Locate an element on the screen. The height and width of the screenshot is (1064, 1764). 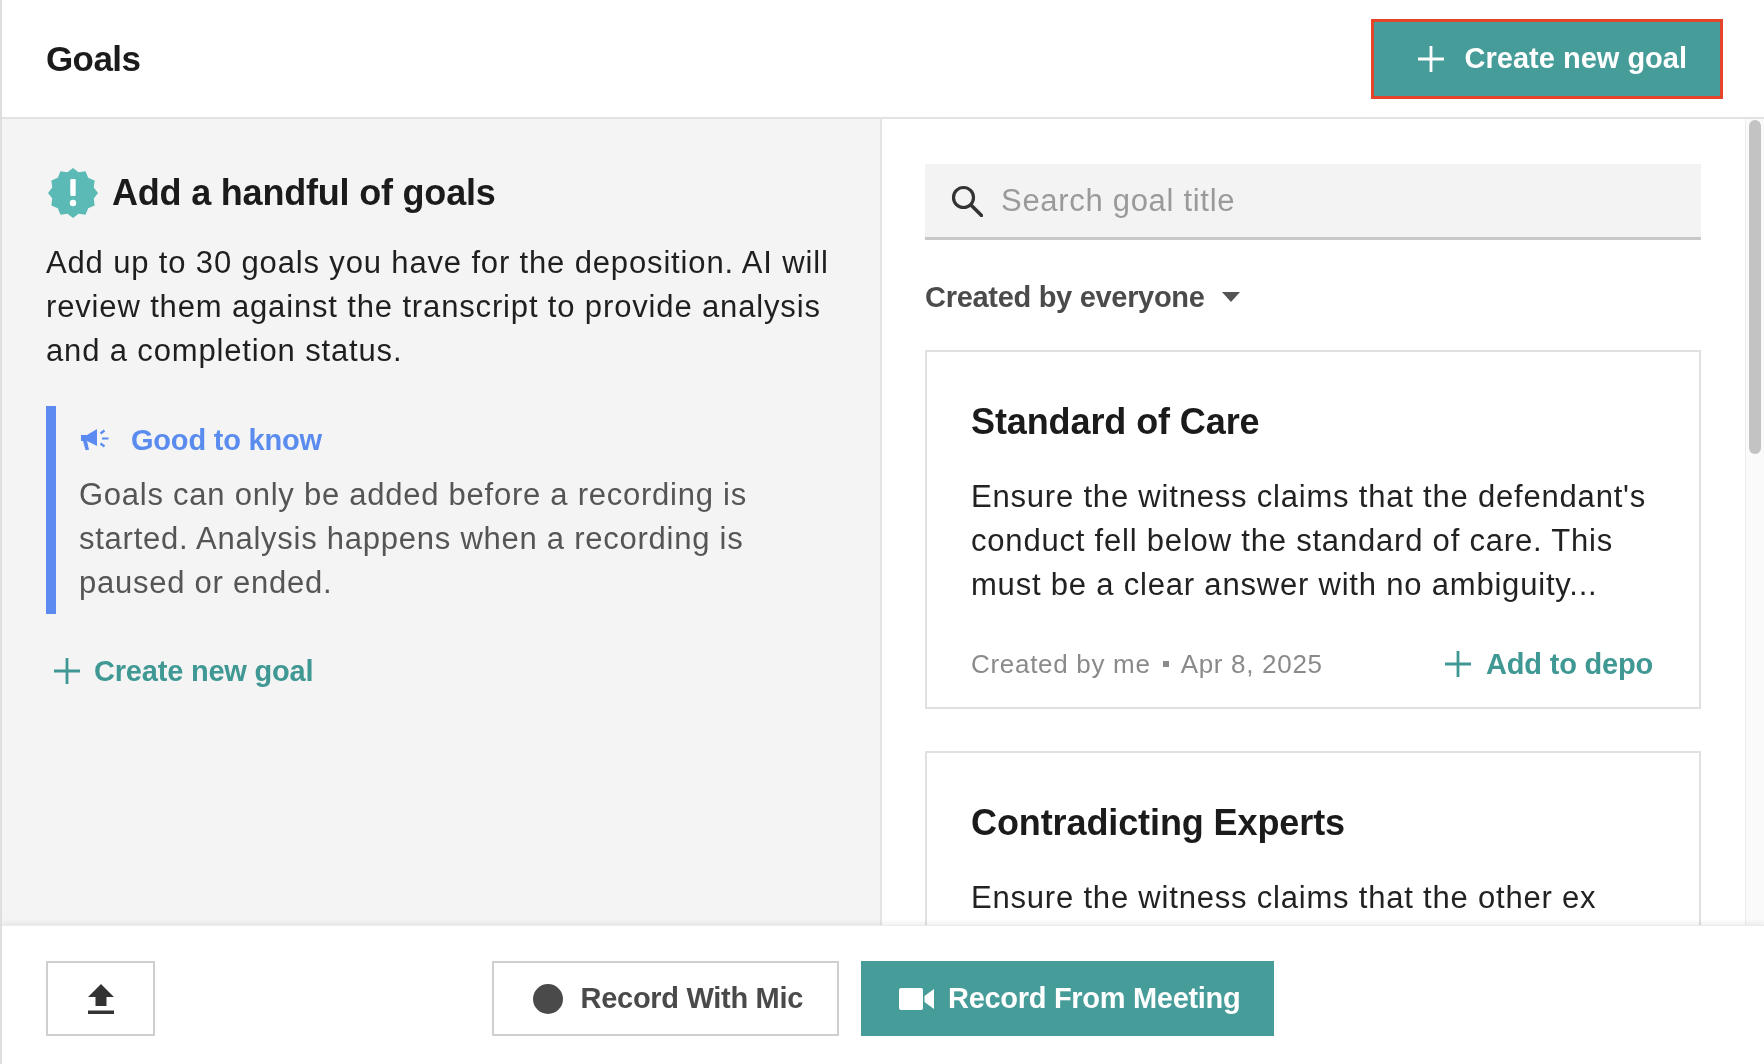
record-with-mic-button: Record With Mic is located at coordinates (665, 998).